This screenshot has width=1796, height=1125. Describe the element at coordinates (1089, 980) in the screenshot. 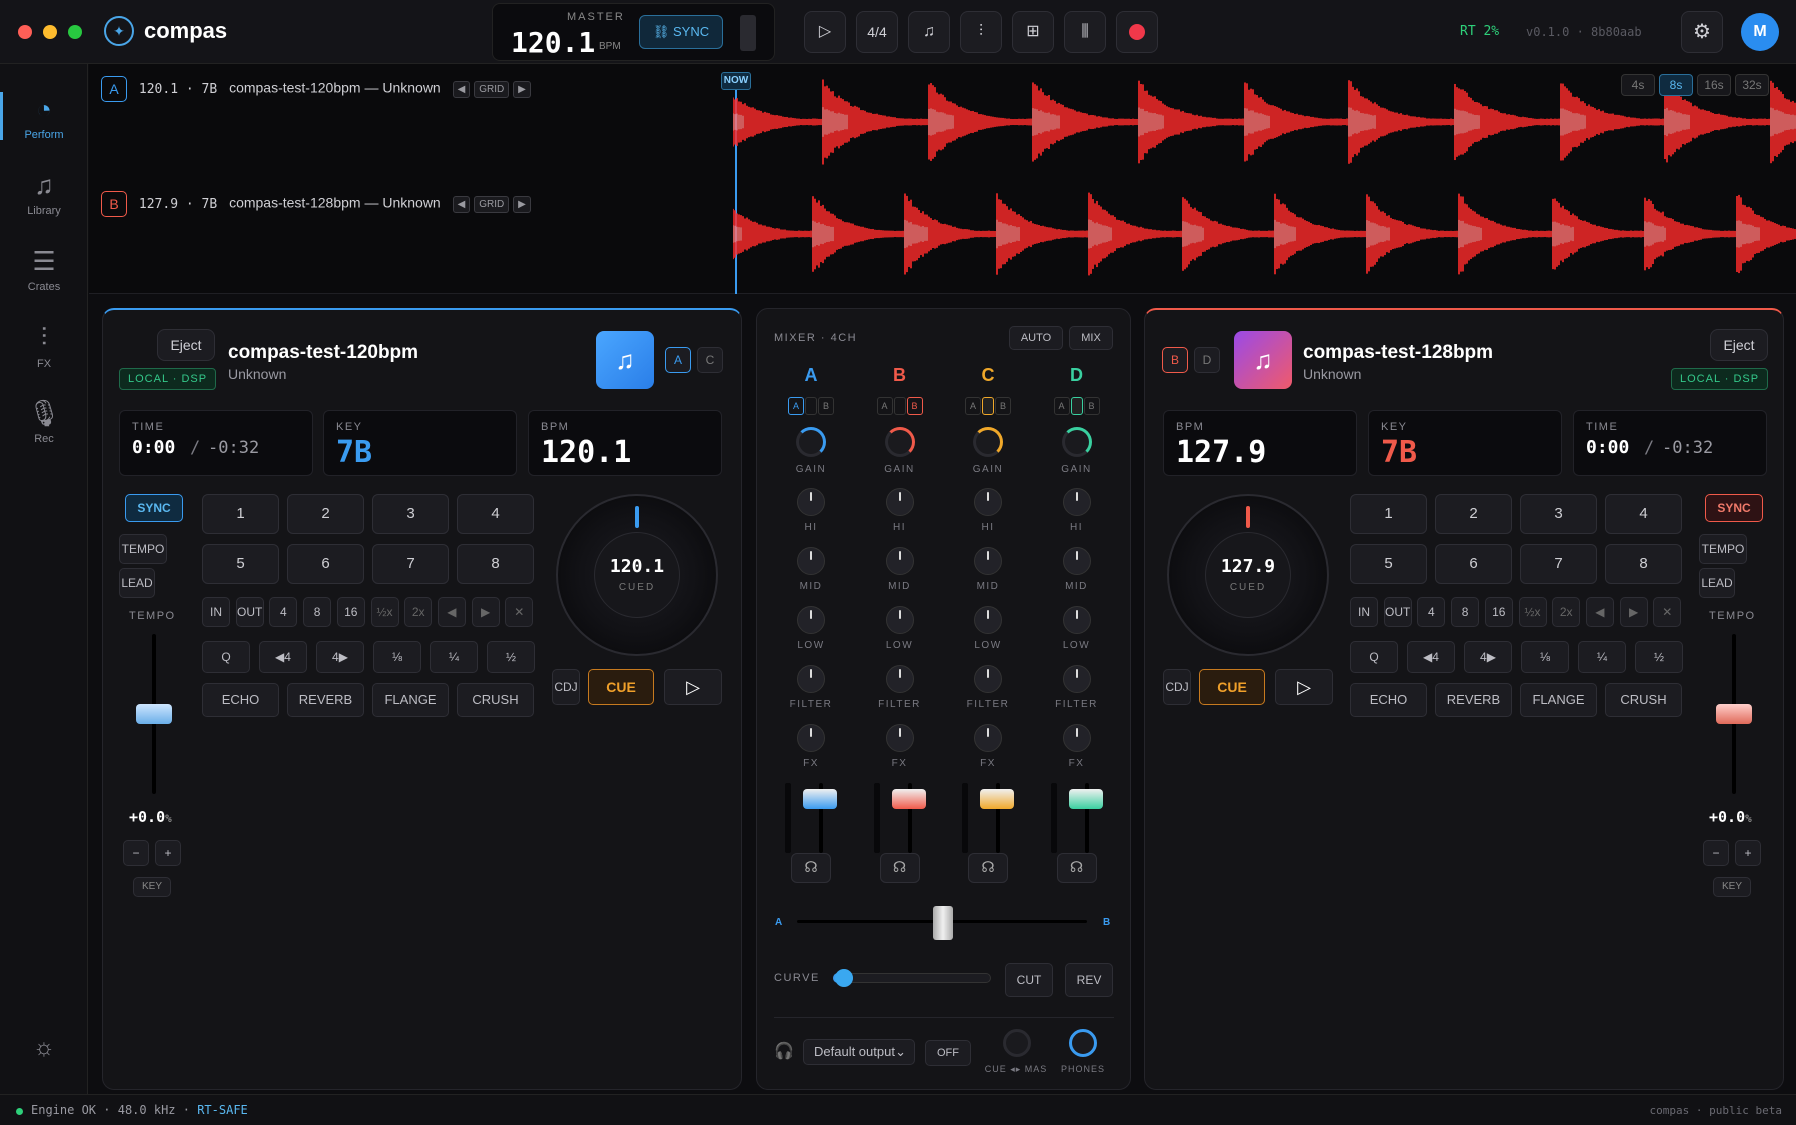

I see `reverse-curve-button: REV` at that location.